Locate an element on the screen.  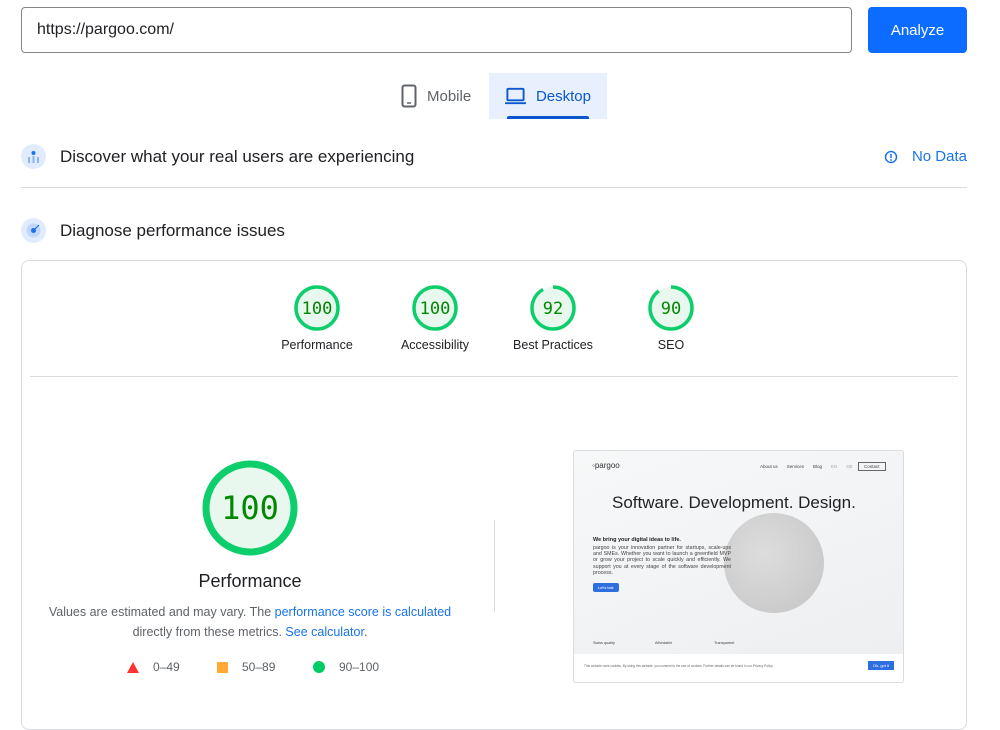
headline: Software. Development. Design. is located at coordinates (734, 502).